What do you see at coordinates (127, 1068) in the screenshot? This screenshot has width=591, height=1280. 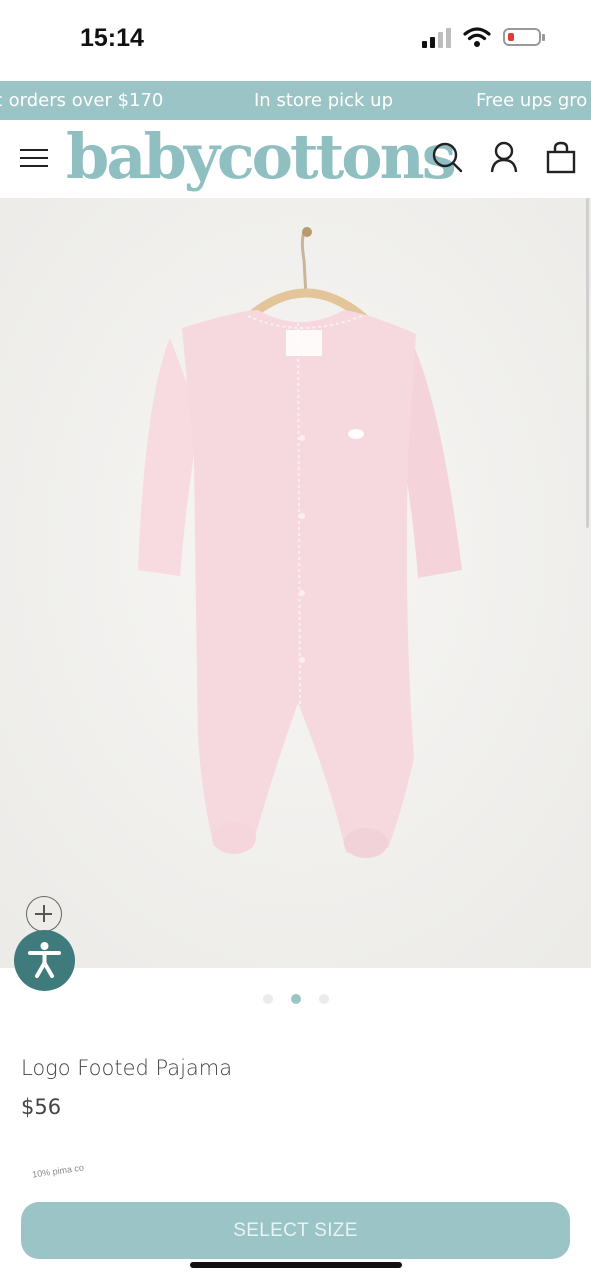 I see `product-name: Logo Footed Pajama` at bounding box center [127, 1068].